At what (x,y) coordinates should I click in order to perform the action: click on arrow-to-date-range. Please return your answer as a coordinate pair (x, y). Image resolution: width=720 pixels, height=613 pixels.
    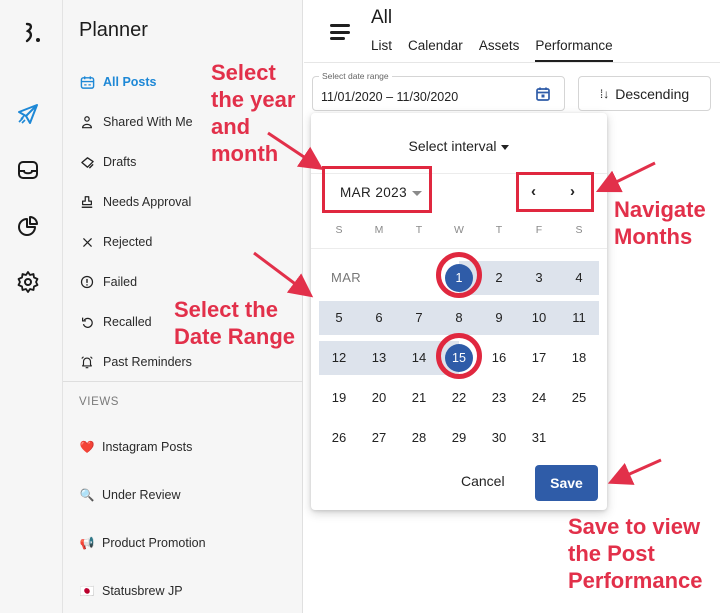
    Looking at the image, I should click on (283, 274).